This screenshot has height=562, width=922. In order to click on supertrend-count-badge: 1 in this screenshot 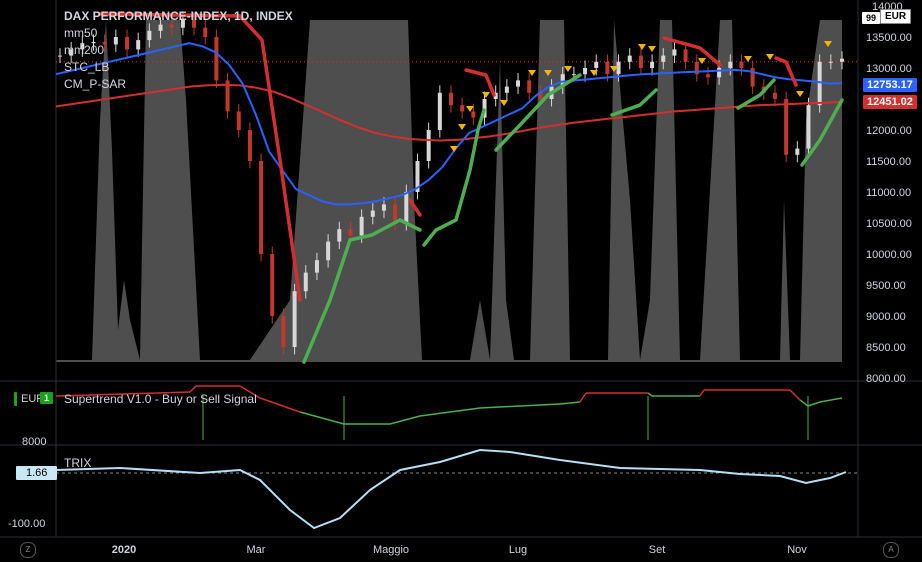, I will do `click(47, 398)`.